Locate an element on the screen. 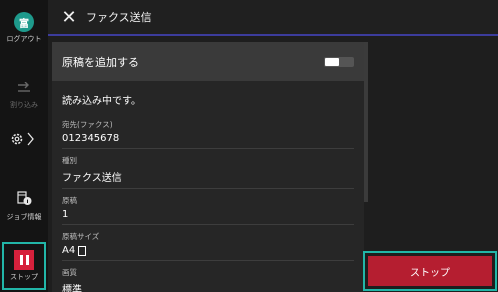 This screenshot has height=292, width=498. field-image-quality: 画質 標準 is located at coordinates (208, 276).